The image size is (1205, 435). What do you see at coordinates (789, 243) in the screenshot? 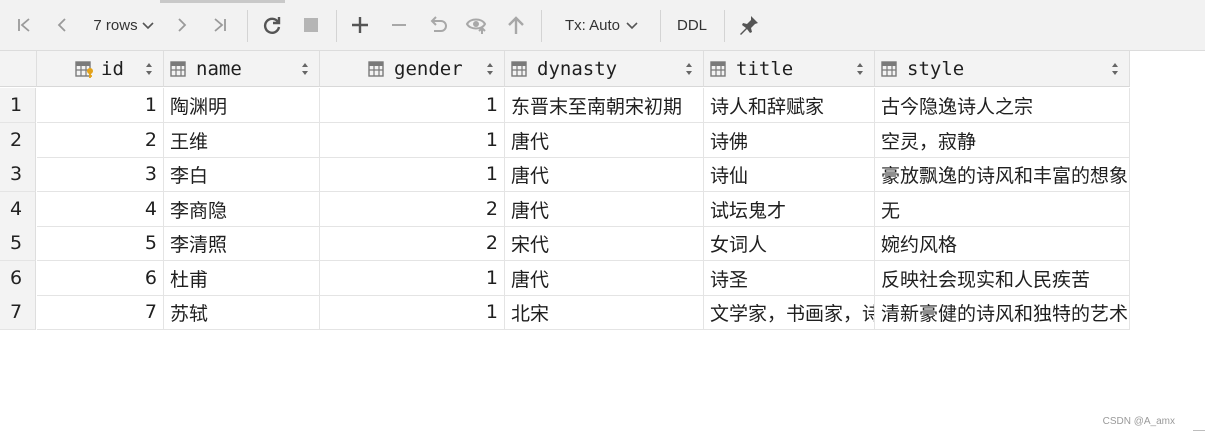
I see `cell-title: 女词人` at bounding box center [789, 243].